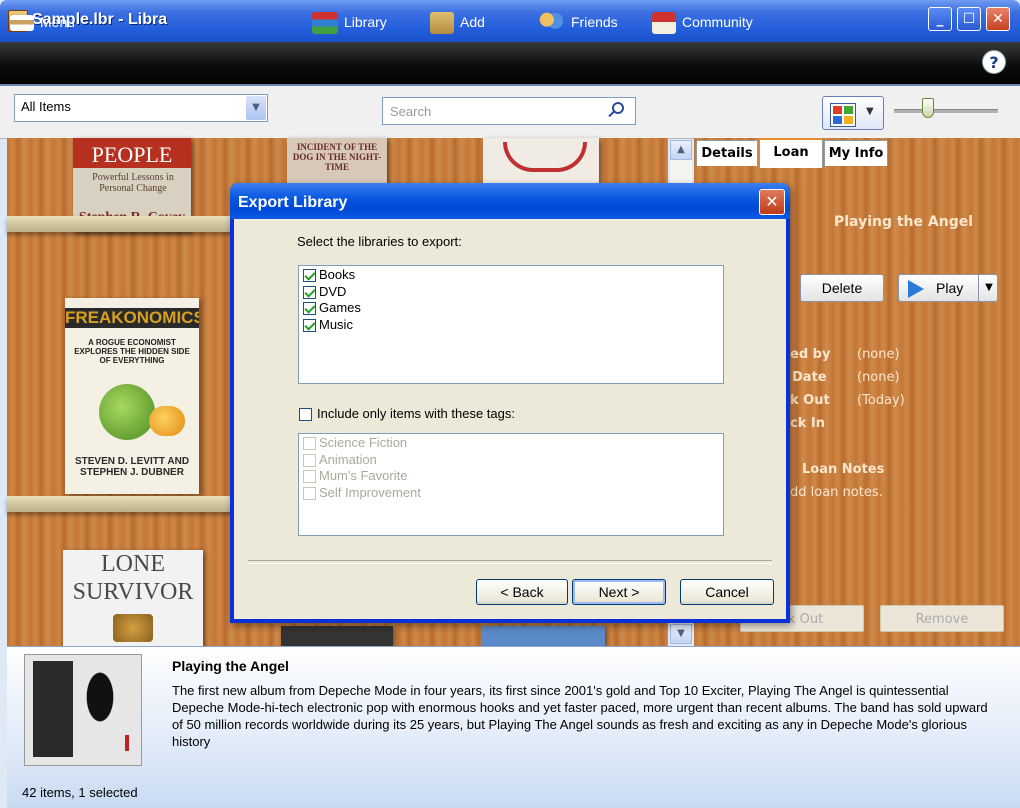 Image resolution: width=1020 pixels, height=808 pixels. I want to click on games-checkbox, so click(309, 308).